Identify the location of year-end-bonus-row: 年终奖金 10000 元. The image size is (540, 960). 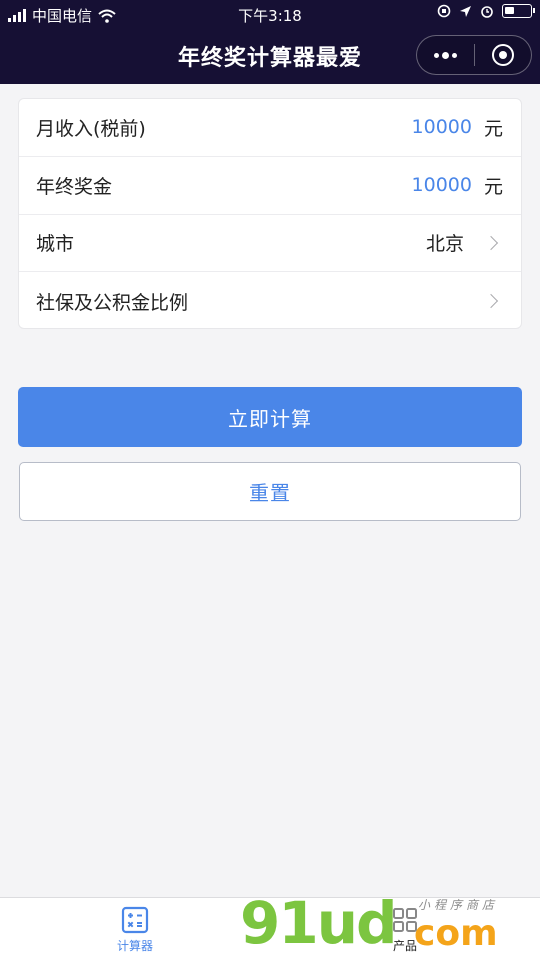
(270, 186).